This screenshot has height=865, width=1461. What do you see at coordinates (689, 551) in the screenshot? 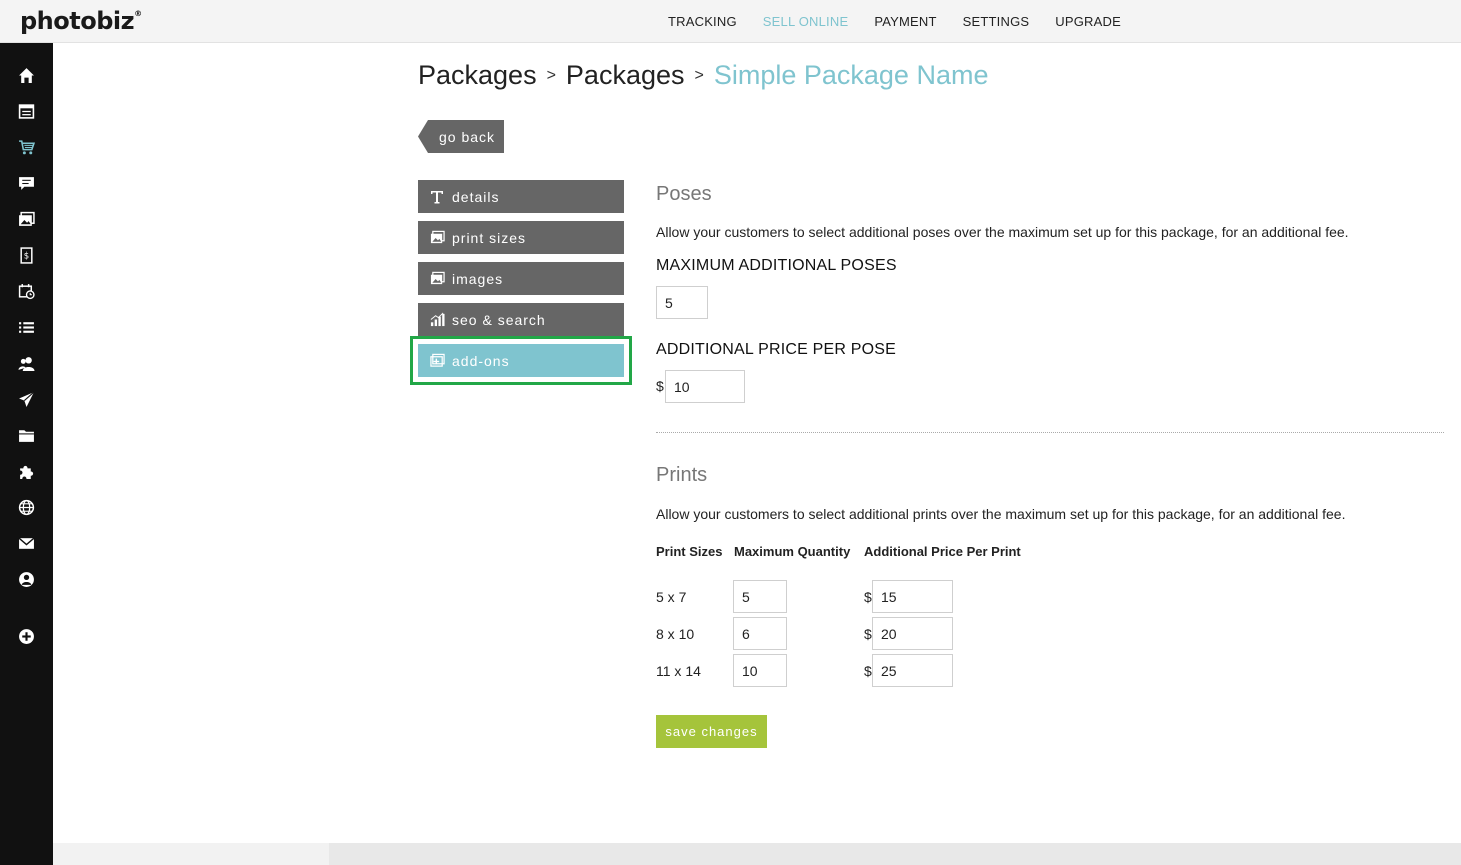
I see `col-print-sizes: Print Sizes` at bounding box center [689, 551].